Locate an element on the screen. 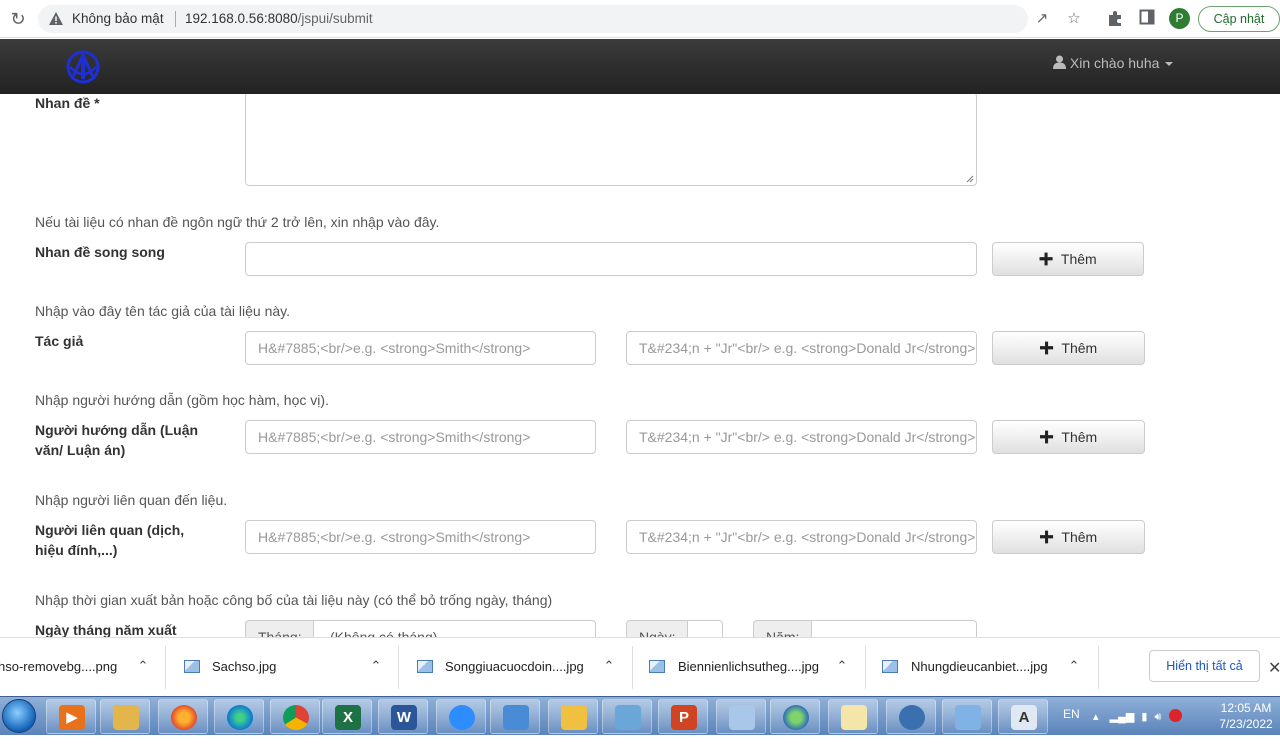 The image size is (1280, 746). taskbar-control-panel is located at coordinates (967, 716).